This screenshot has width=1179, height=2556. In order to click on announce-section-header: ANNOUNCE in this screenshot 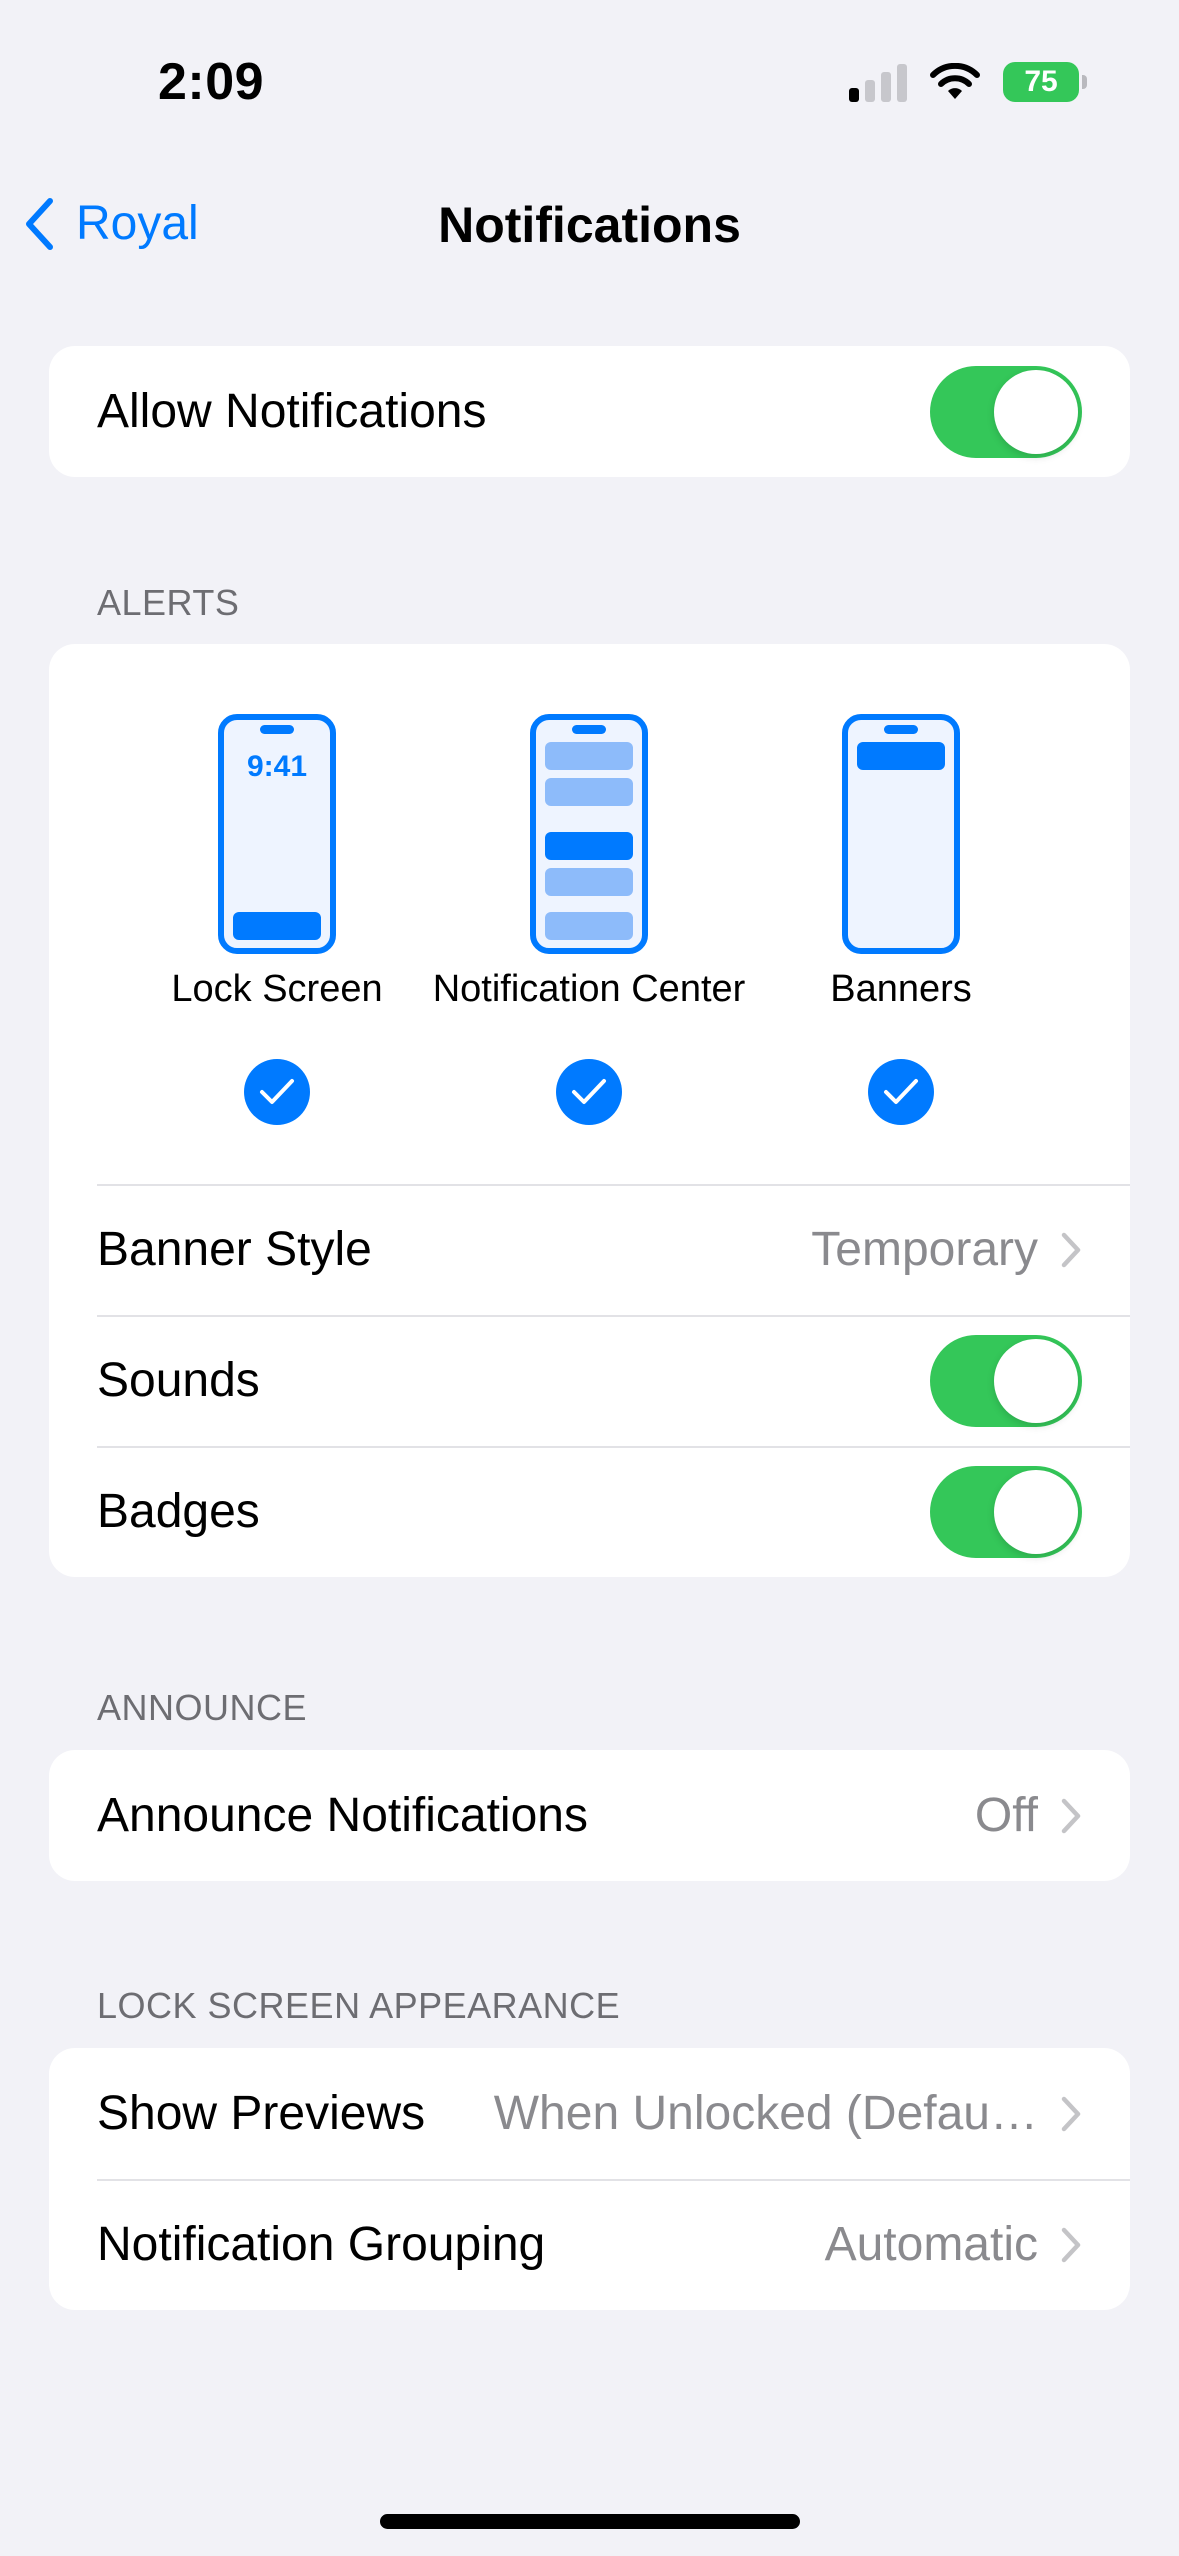, I will do `click(202, 1707)`.